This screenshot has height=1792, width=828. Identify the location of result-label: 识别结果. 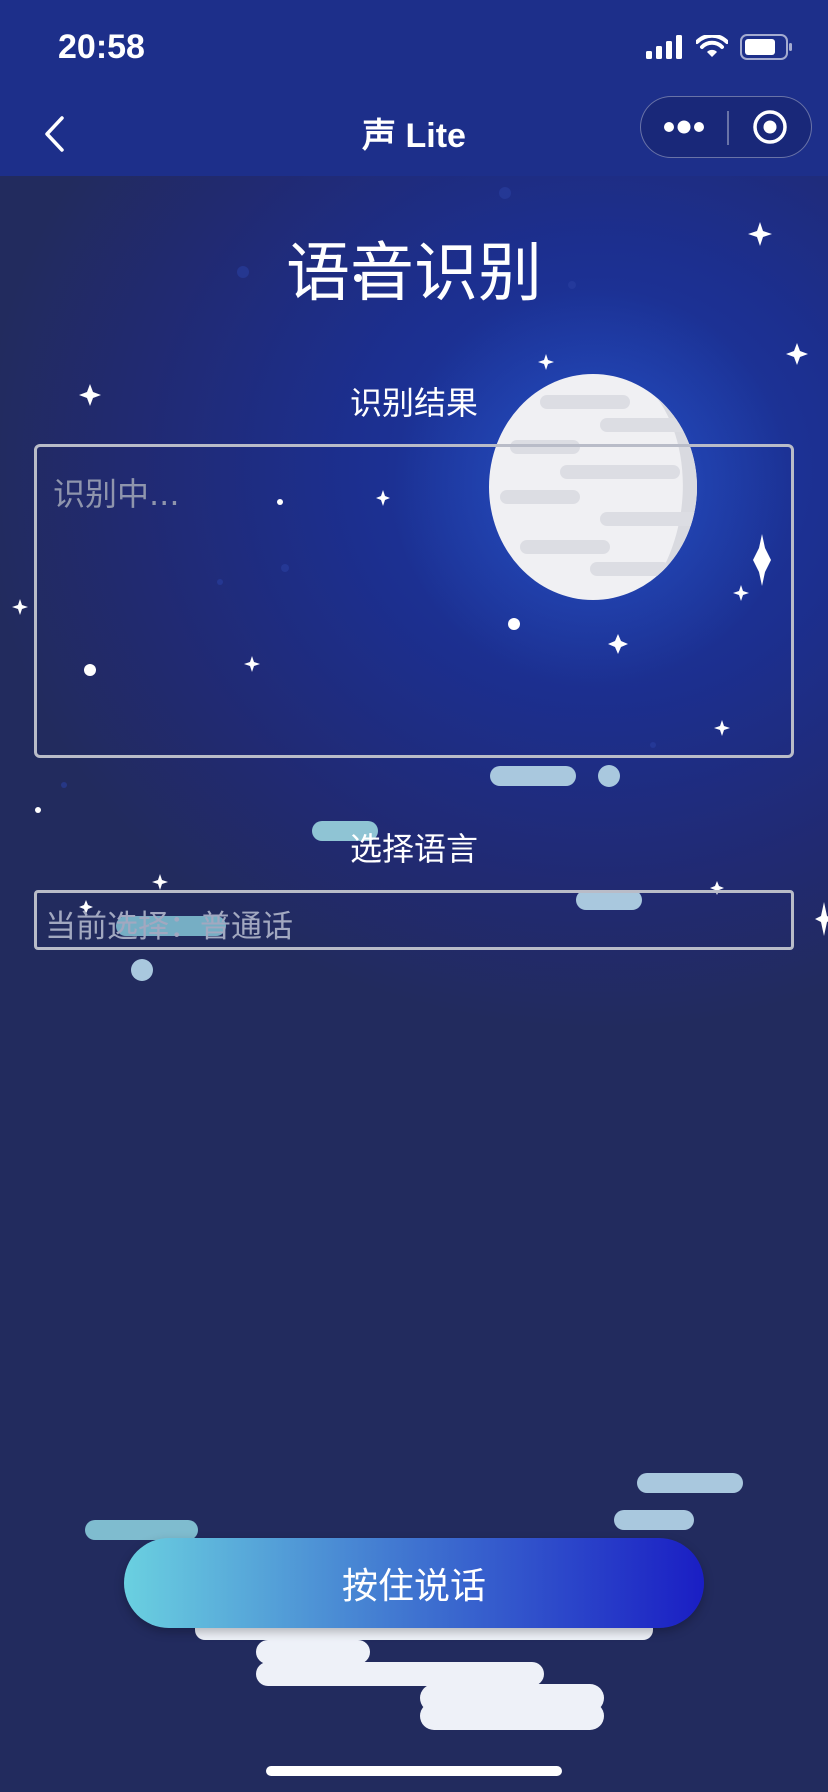
(413, 403).